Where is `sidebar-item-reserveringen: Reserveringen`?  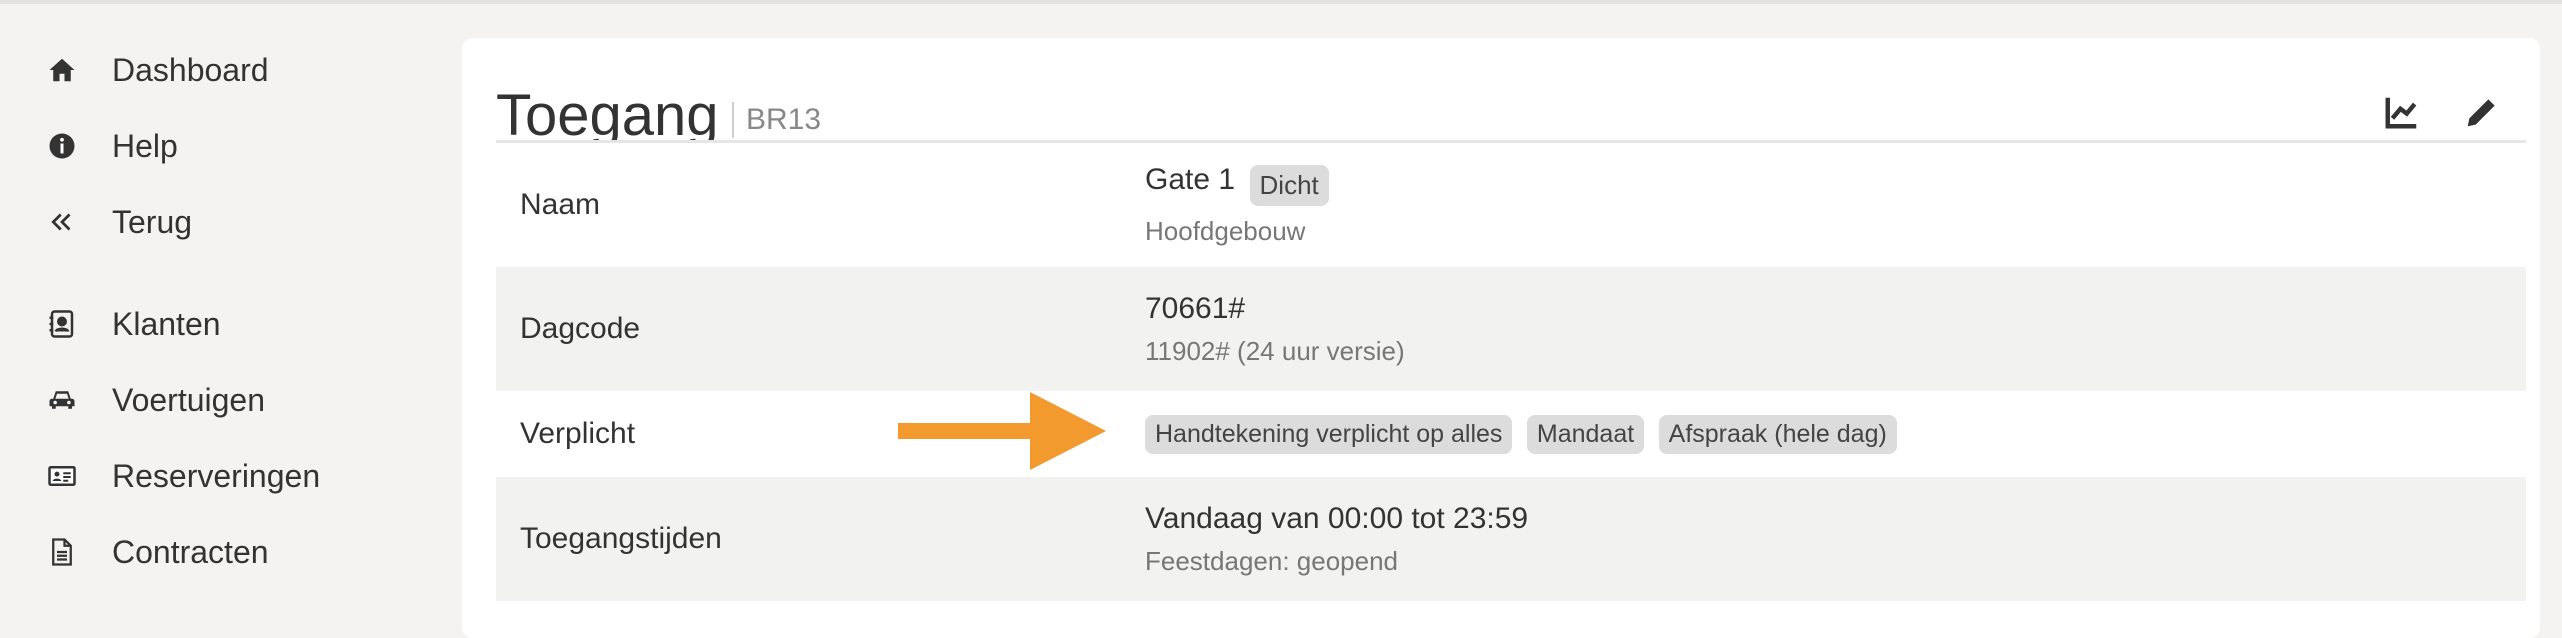
sidebar-item-reserveringen: Reserveringen is located at coordinates (230, 476).